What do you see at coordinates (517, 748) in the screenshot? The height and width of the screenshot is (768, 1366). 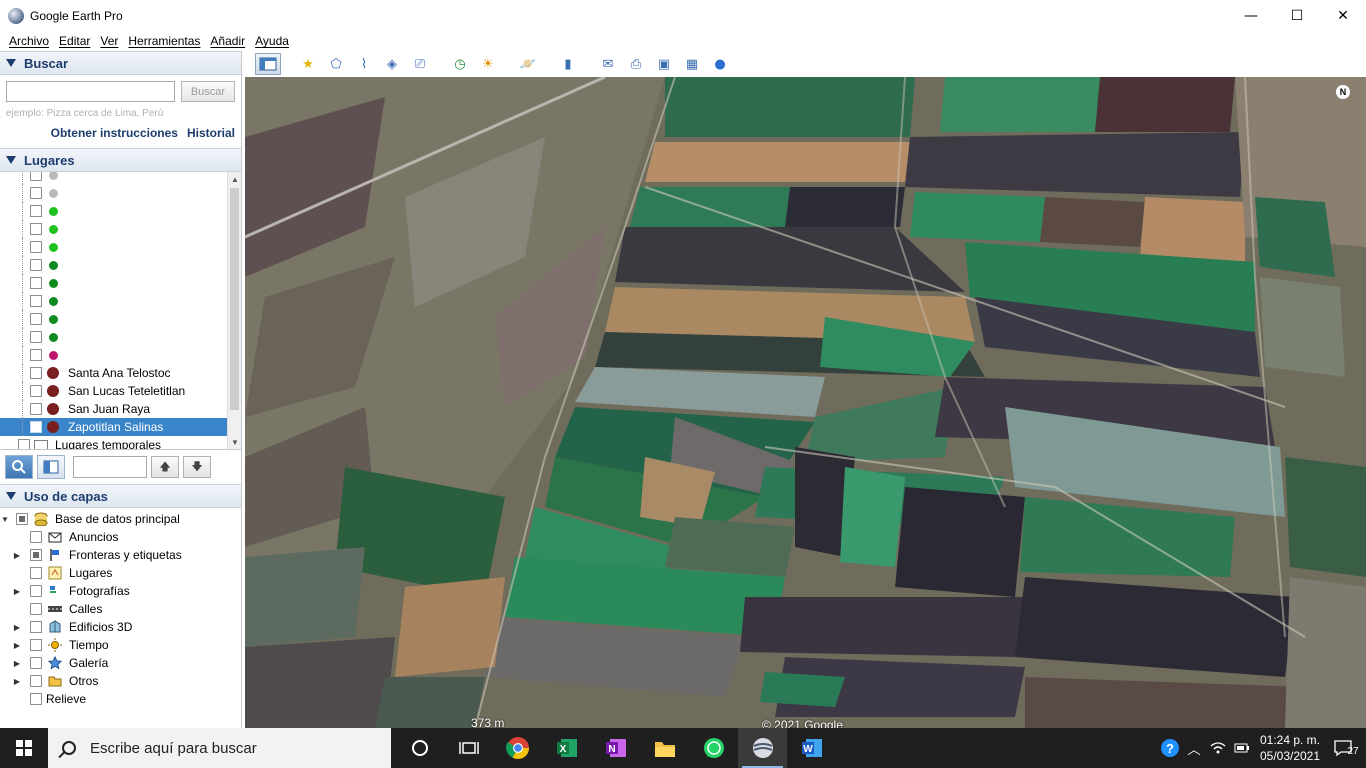 I see `chrome-app` at bounding box center [517, 748].